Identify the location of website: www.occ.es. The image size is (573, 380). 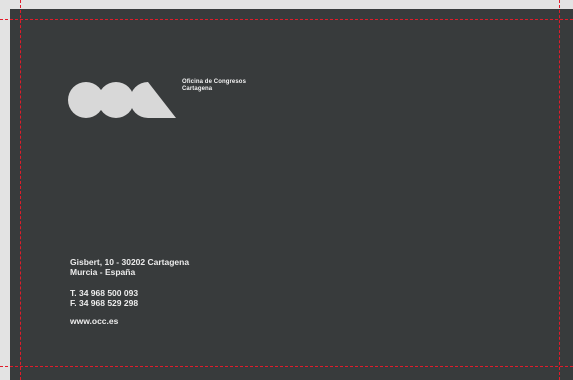
(94, 321).